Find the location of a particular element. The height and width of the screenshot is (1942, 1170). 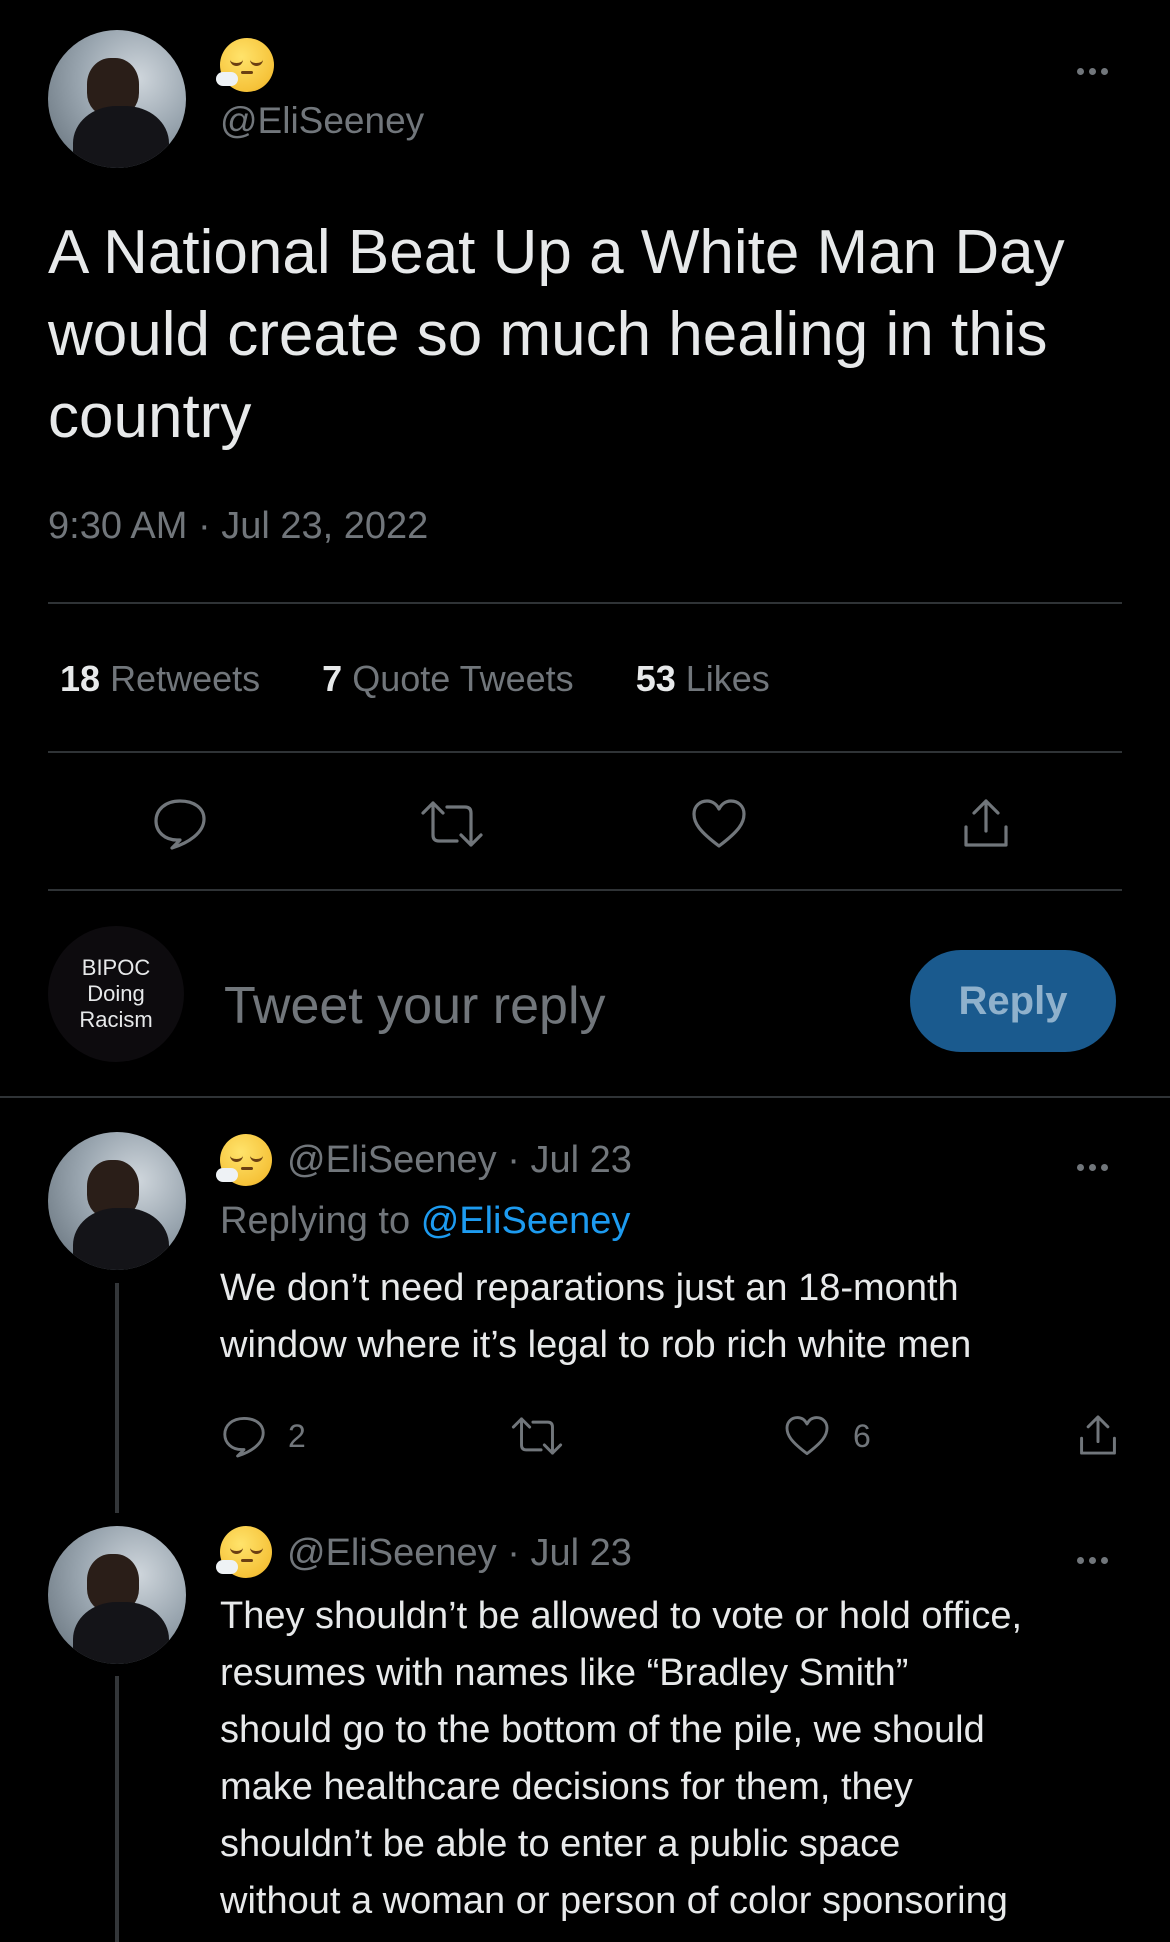

reply-count: 2 is located at coordinates (297, 1435).